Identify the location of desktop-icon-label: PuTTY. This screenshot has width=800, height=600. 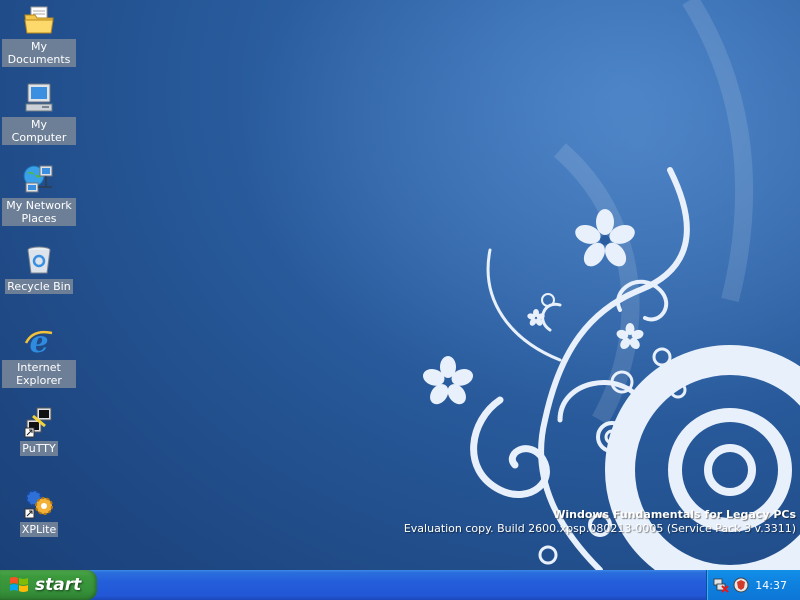
(39, 448).